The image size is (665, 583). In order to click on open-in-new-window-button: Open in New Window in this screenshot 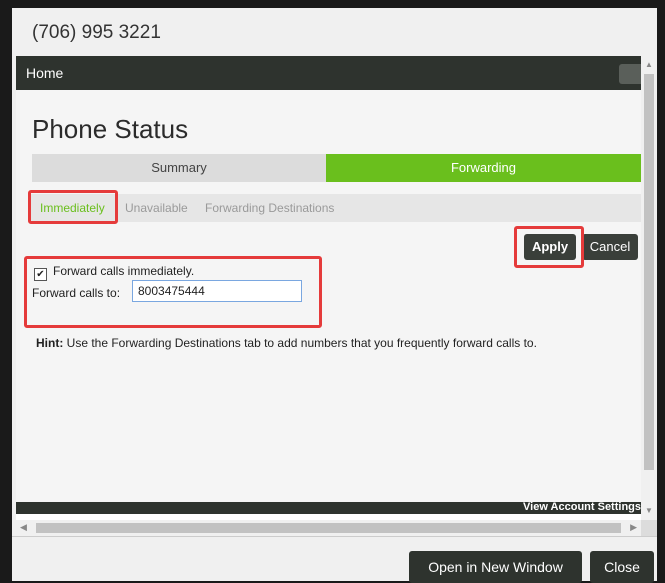, I will do `click(495, 567)`.